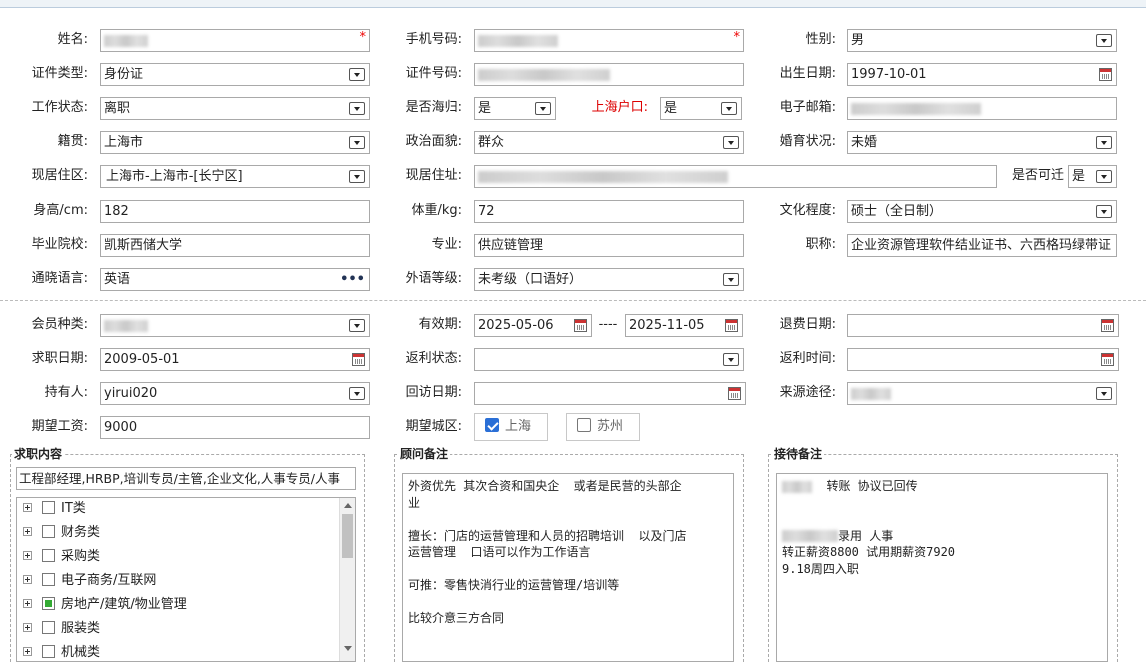 The image size is (1146, 662). I want to click on valid-to-field: 2025-11-05, so click(684, 325).